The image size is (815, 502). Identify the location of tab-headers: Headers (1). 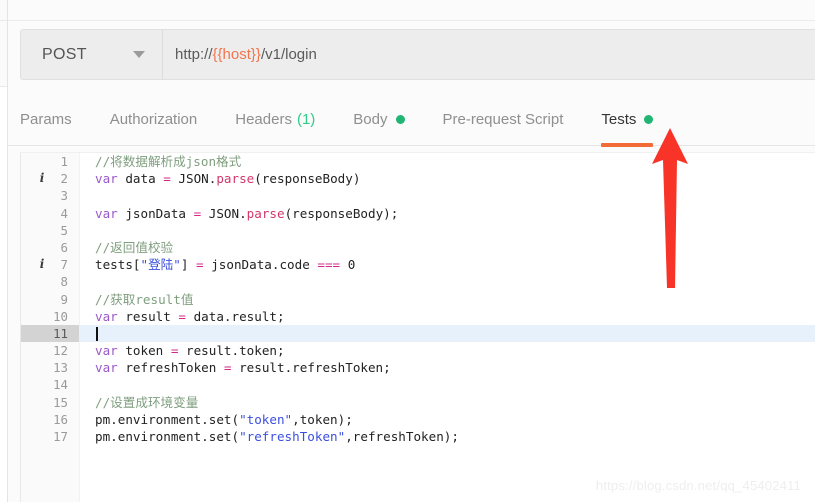
(275, 119).